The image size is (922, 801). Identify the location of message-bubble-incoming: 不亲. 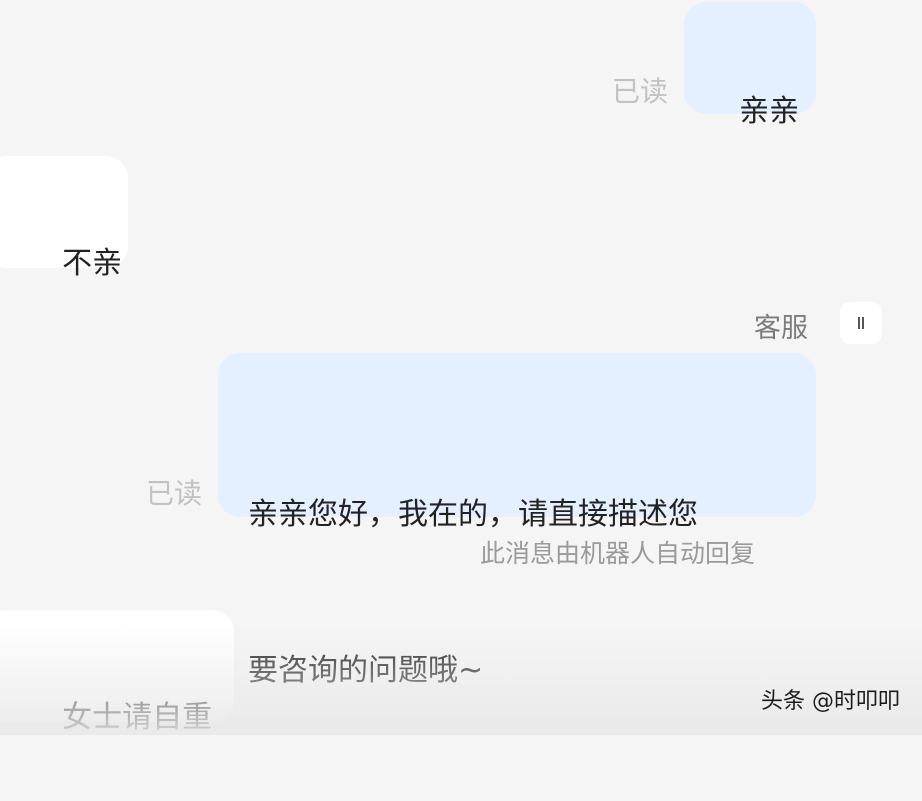
(64, 218).